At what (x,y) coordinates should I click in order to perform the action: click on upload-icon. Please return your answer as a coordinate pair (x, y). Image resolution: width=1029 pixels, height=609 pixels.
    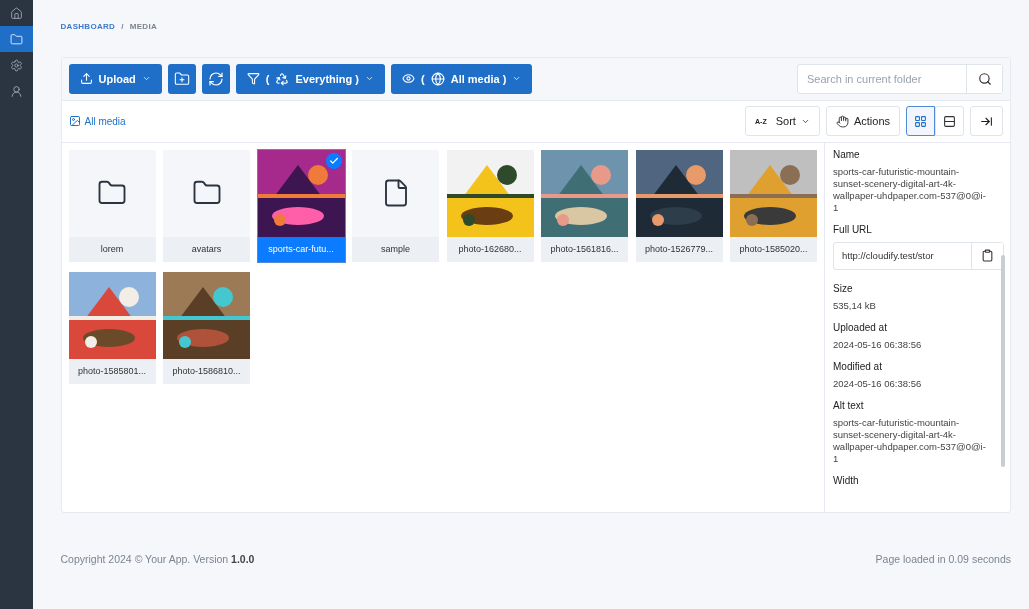
    Looking at the image, I should click on (86, 79).